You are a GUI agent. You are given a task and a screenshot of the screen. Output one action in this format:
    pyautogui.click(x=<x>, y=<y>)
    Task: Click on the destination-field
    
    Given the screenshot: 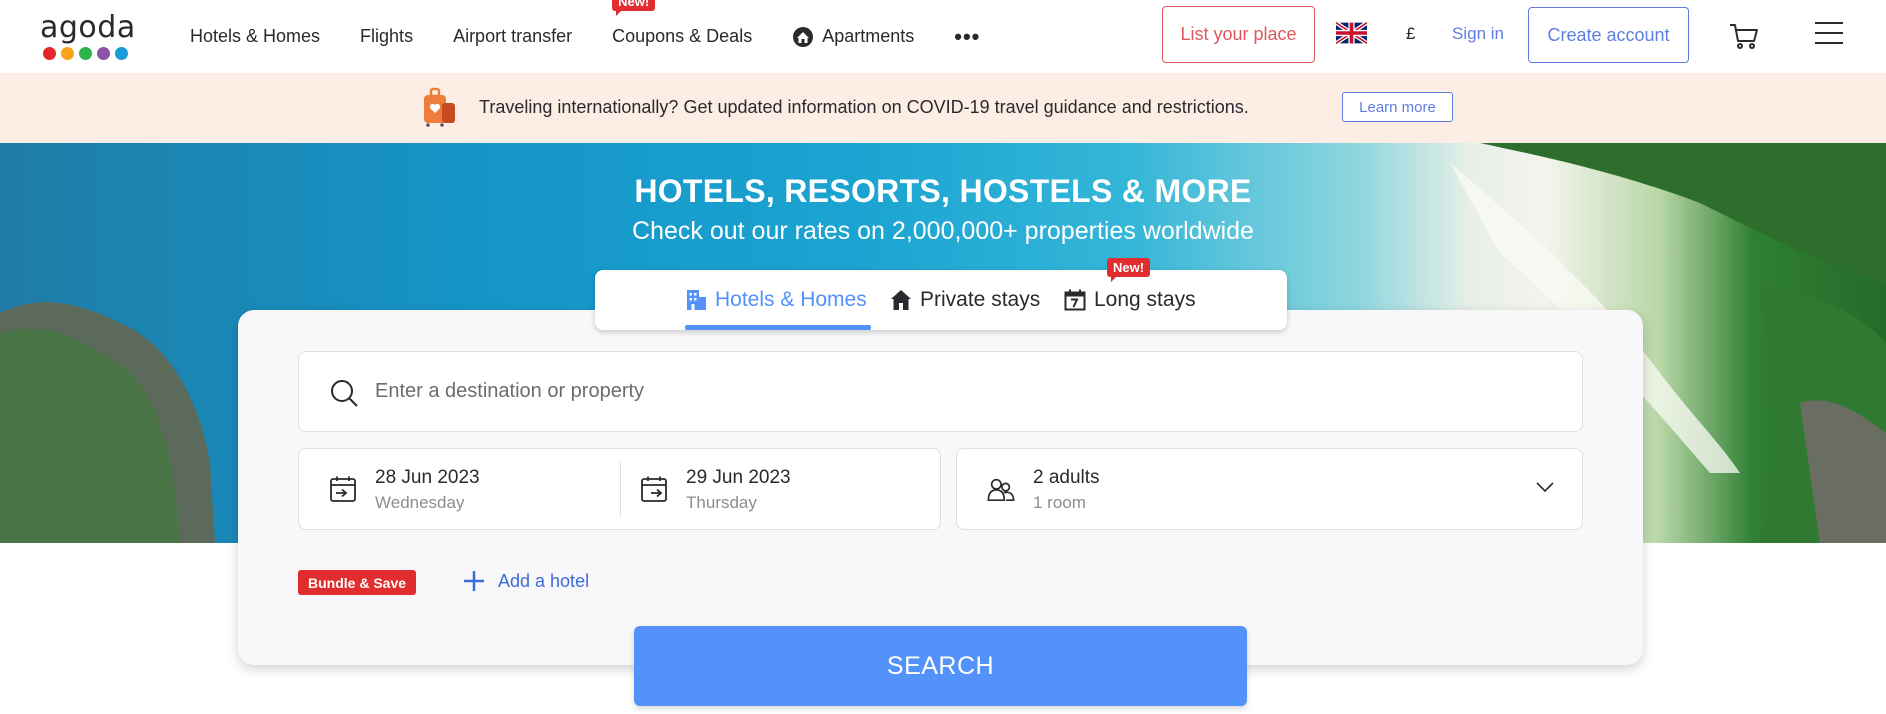 What is the action you would take?
    pyautogui.click(x=940, y=391)
    